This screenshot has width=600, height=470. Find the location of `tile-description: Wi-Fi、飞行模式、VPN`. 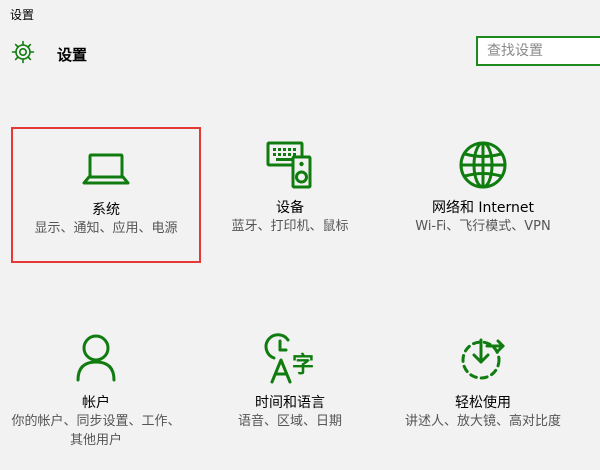

tile-description: Wi-Fi、飞行模式、VPN is located at coordinates (483, 226).